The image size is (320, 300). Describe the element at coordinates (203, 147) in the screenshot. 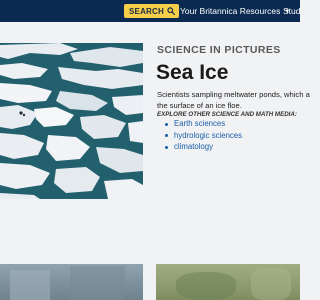

I see `link-climatology: climatology` at that location.